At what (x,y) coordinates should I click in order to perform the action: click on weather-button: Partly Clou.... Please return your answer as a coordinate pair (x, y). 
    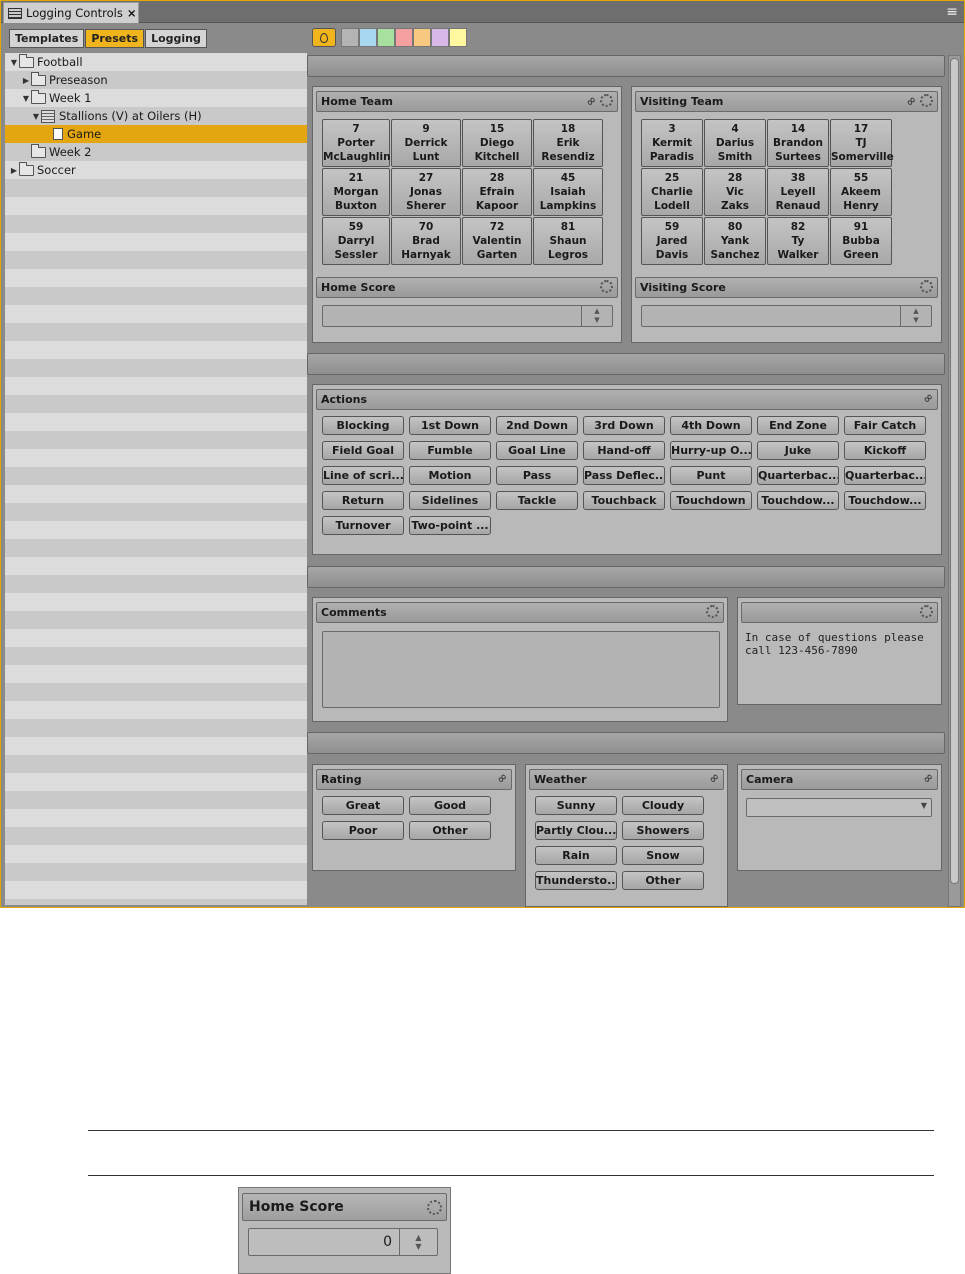
    Looking at the image, I should click on (576, 830).